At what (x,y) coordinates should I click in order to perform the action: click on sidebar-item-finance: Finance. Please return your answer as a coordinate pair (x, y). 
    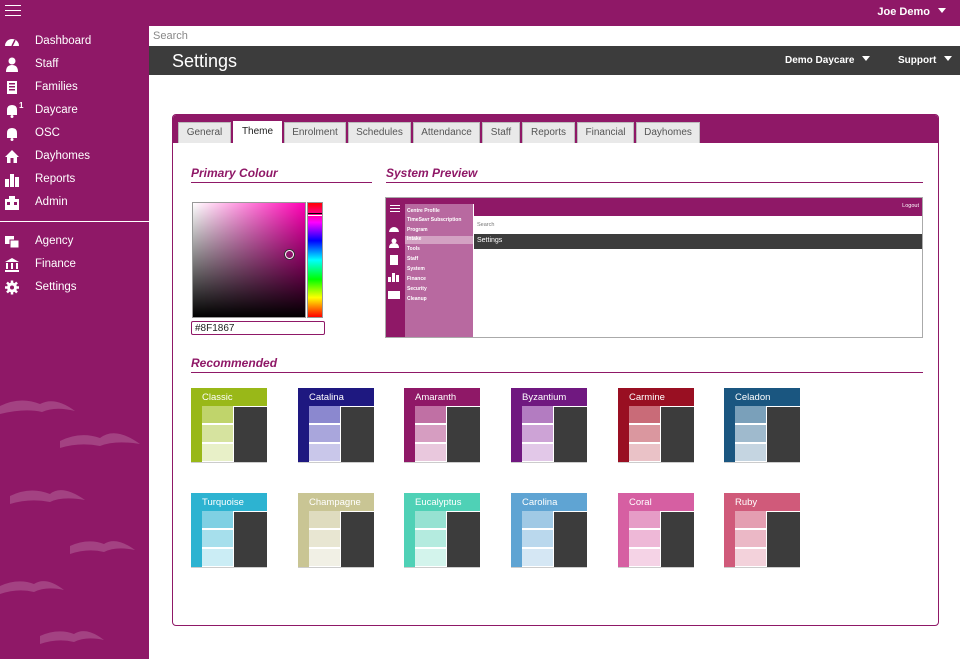
    Looking at the image, I should click on (74, 265).